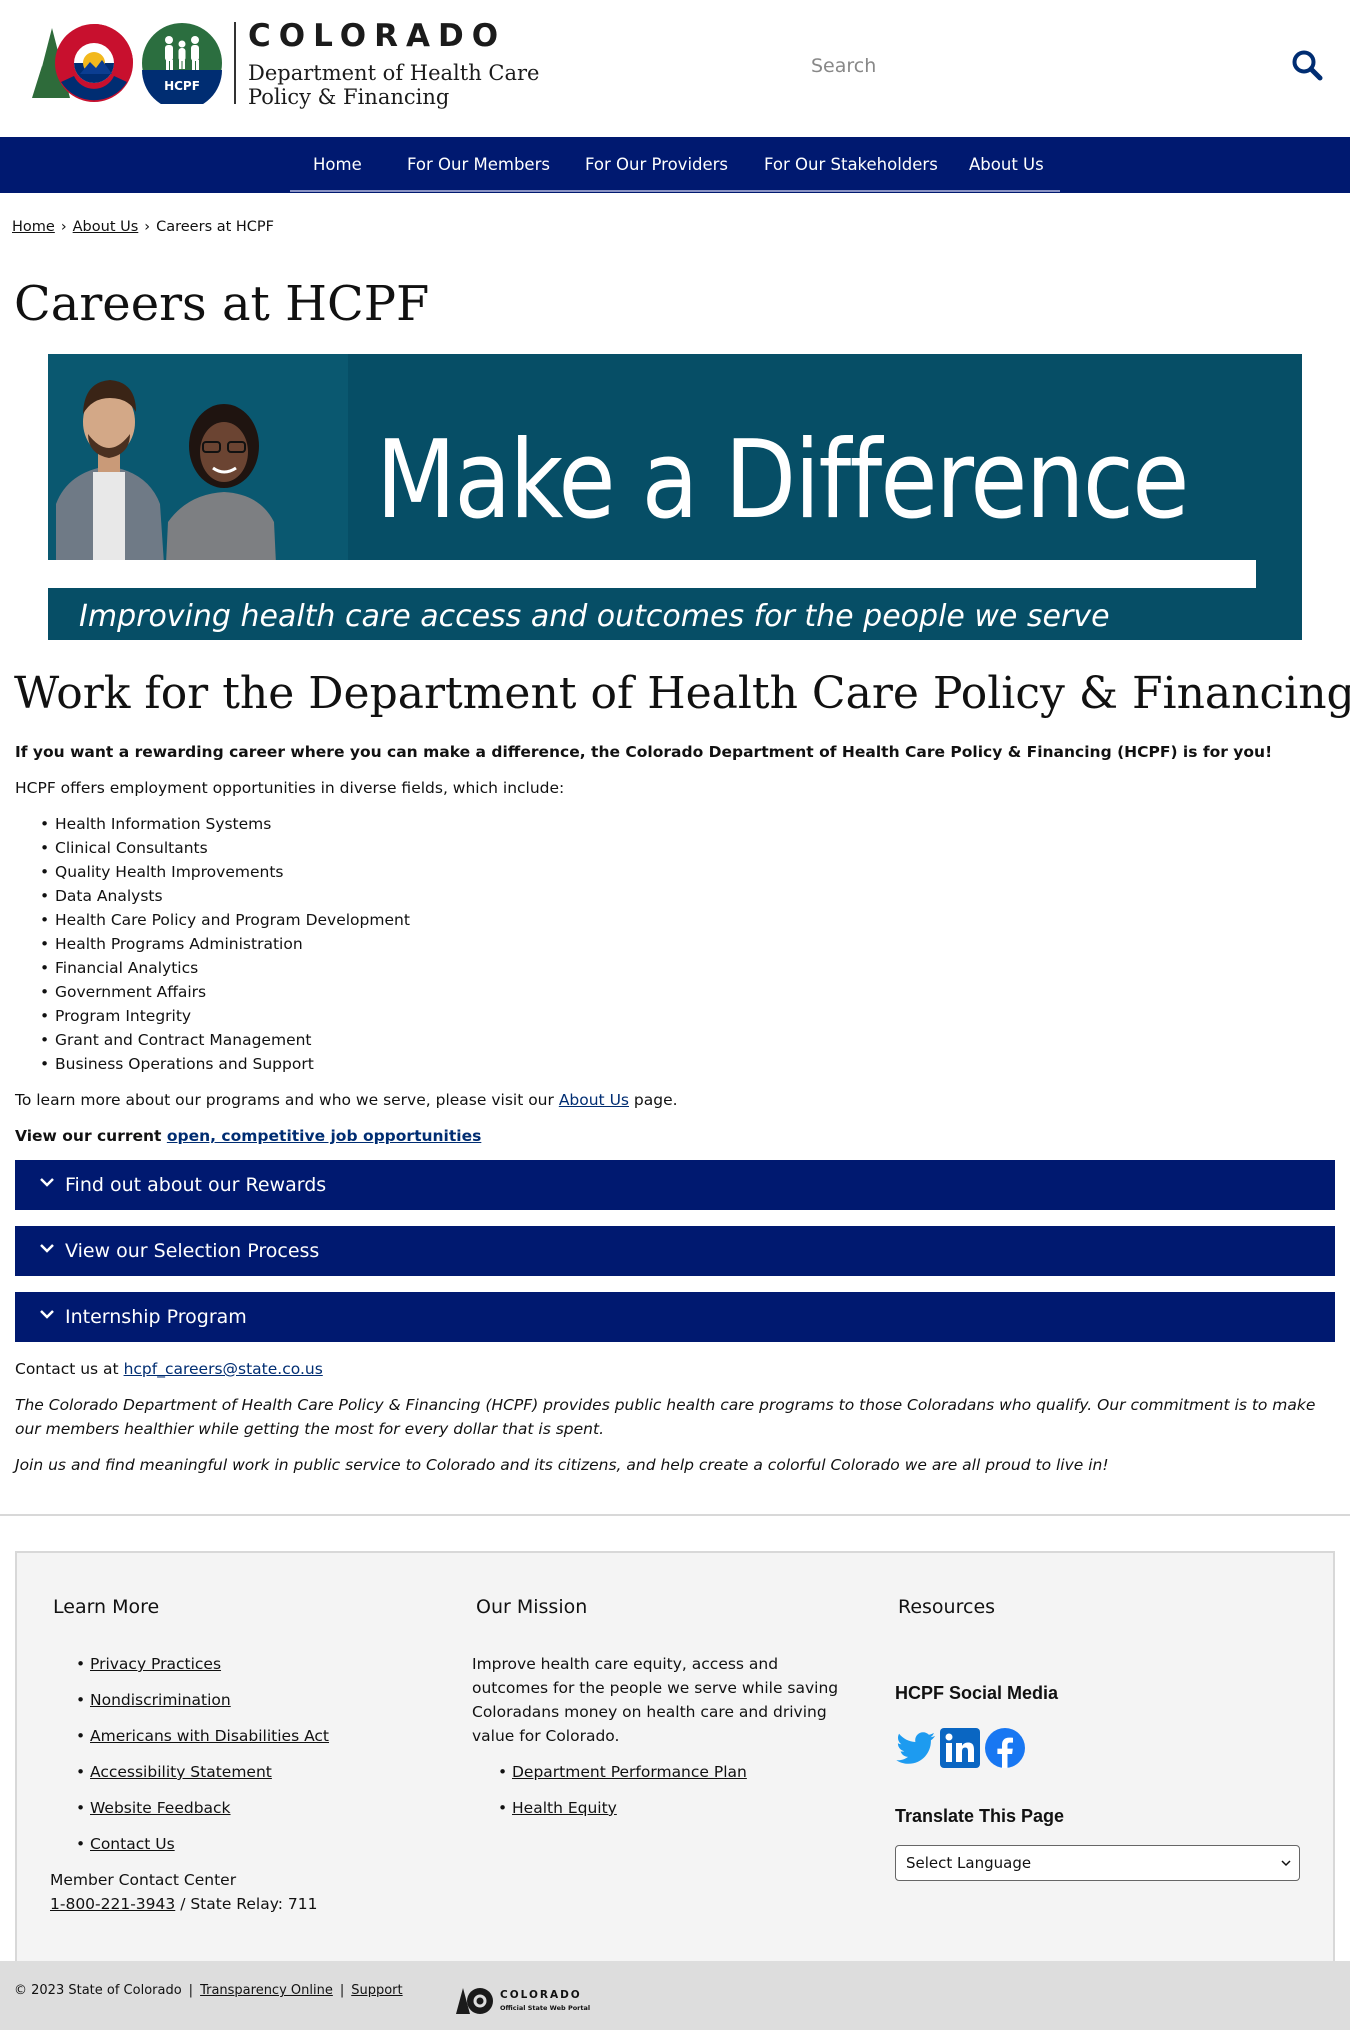 Image resolution: width=1350 pixels, height=2030 pixels. I want to click on list-item: Financial Analytics, so click(225, 968).